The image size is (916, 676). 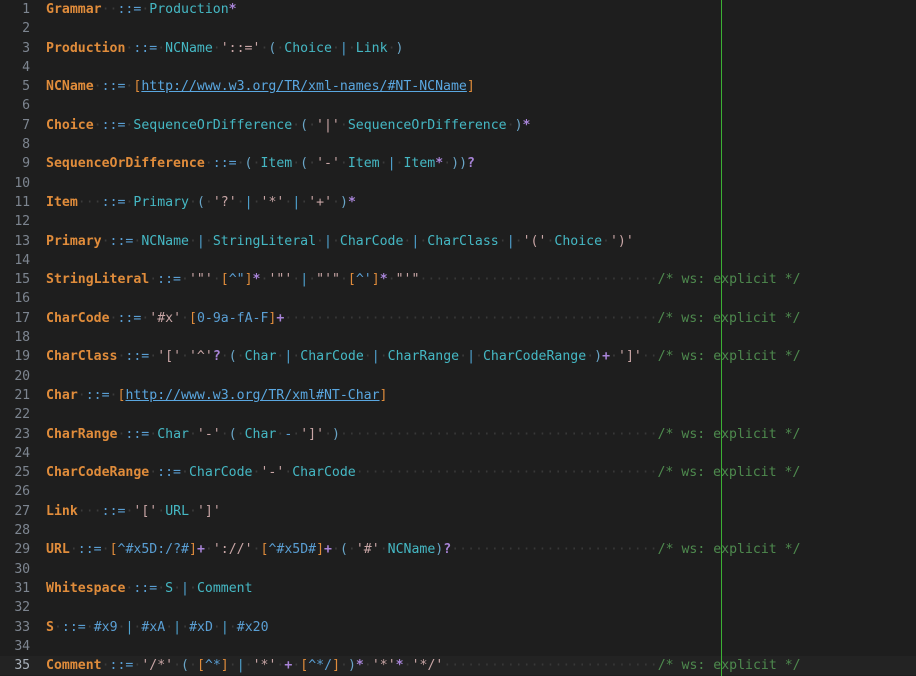 I want to click on code-line: 2, so click(x=458, y=28).